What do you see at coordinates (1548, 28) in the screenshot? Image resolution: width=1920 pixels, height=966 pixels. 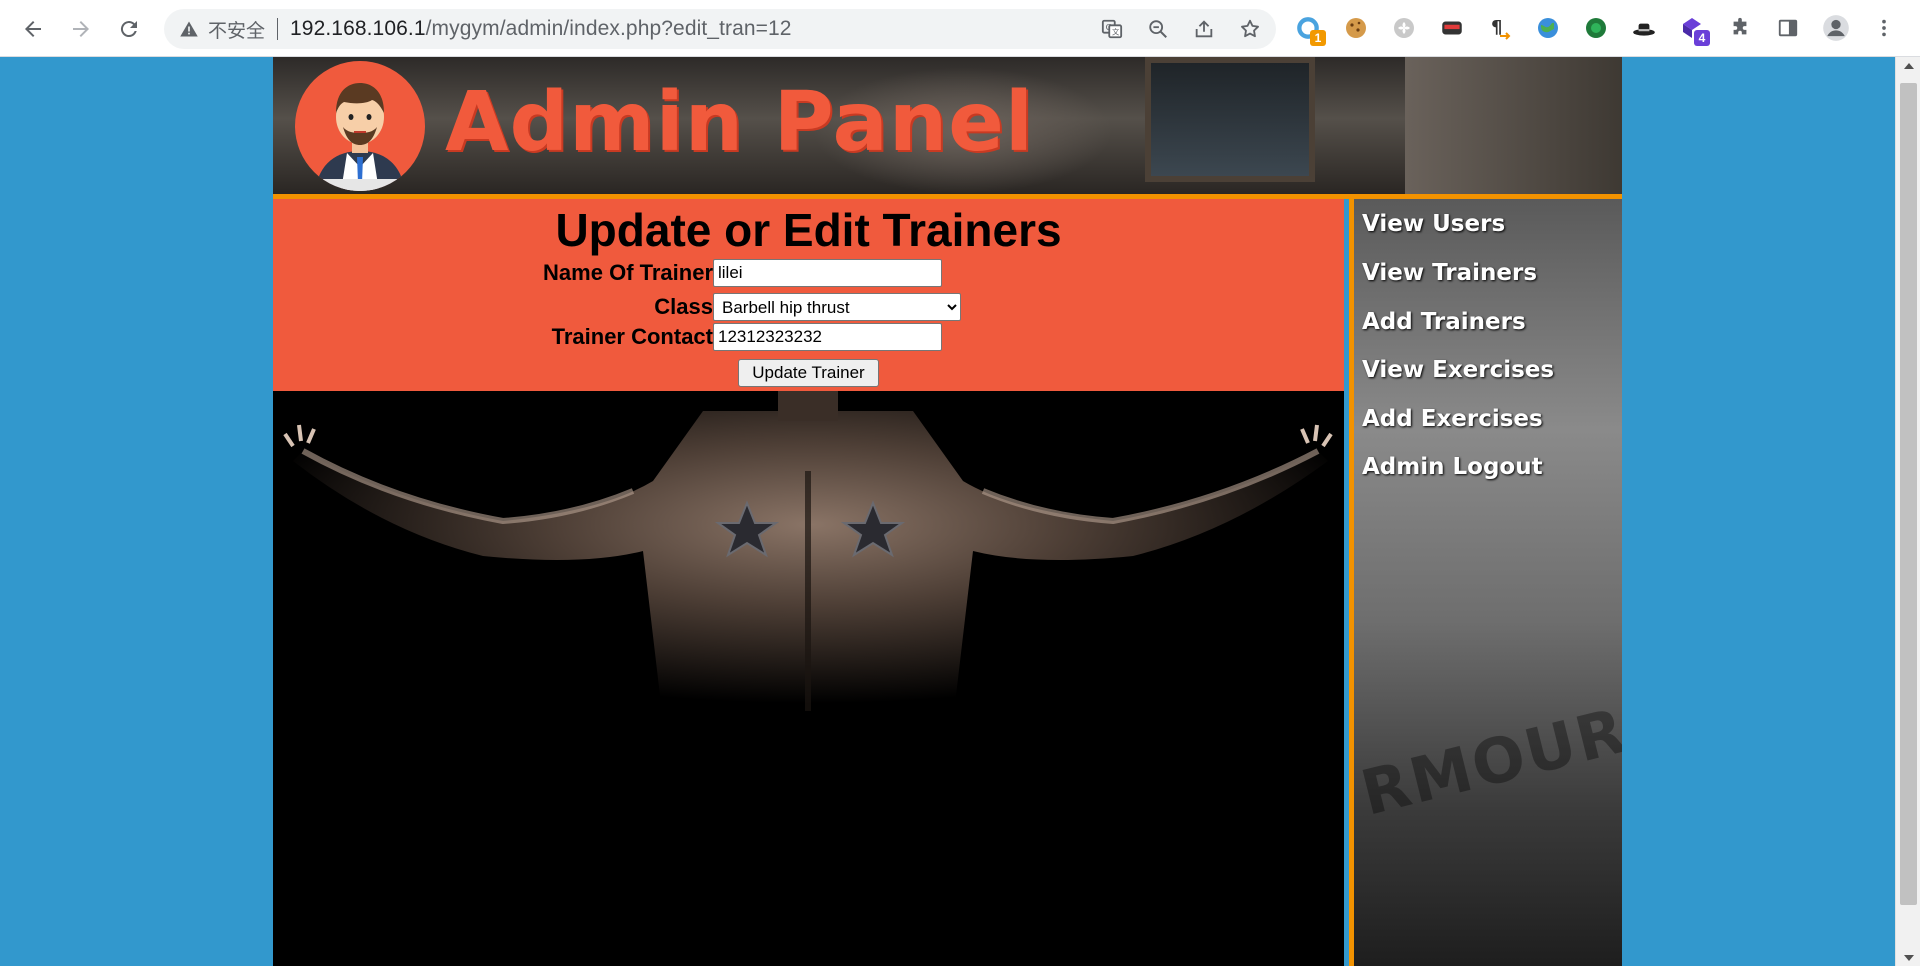 I see `globe-icon` at bounding box center [1548, 28].